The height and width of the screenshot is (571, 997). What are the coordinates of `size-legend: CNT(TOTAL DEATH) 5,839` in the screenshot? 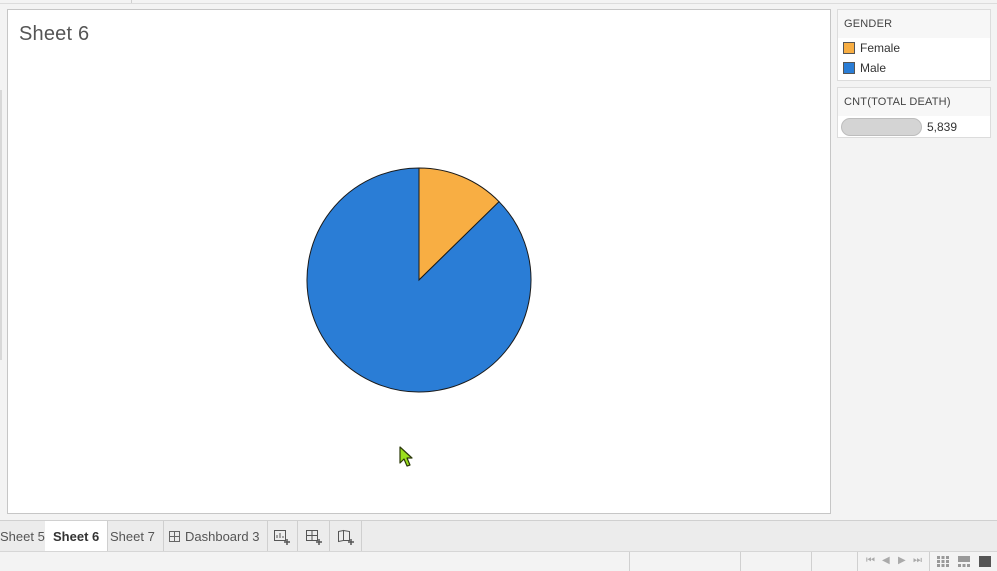 It's located at (914, 112).